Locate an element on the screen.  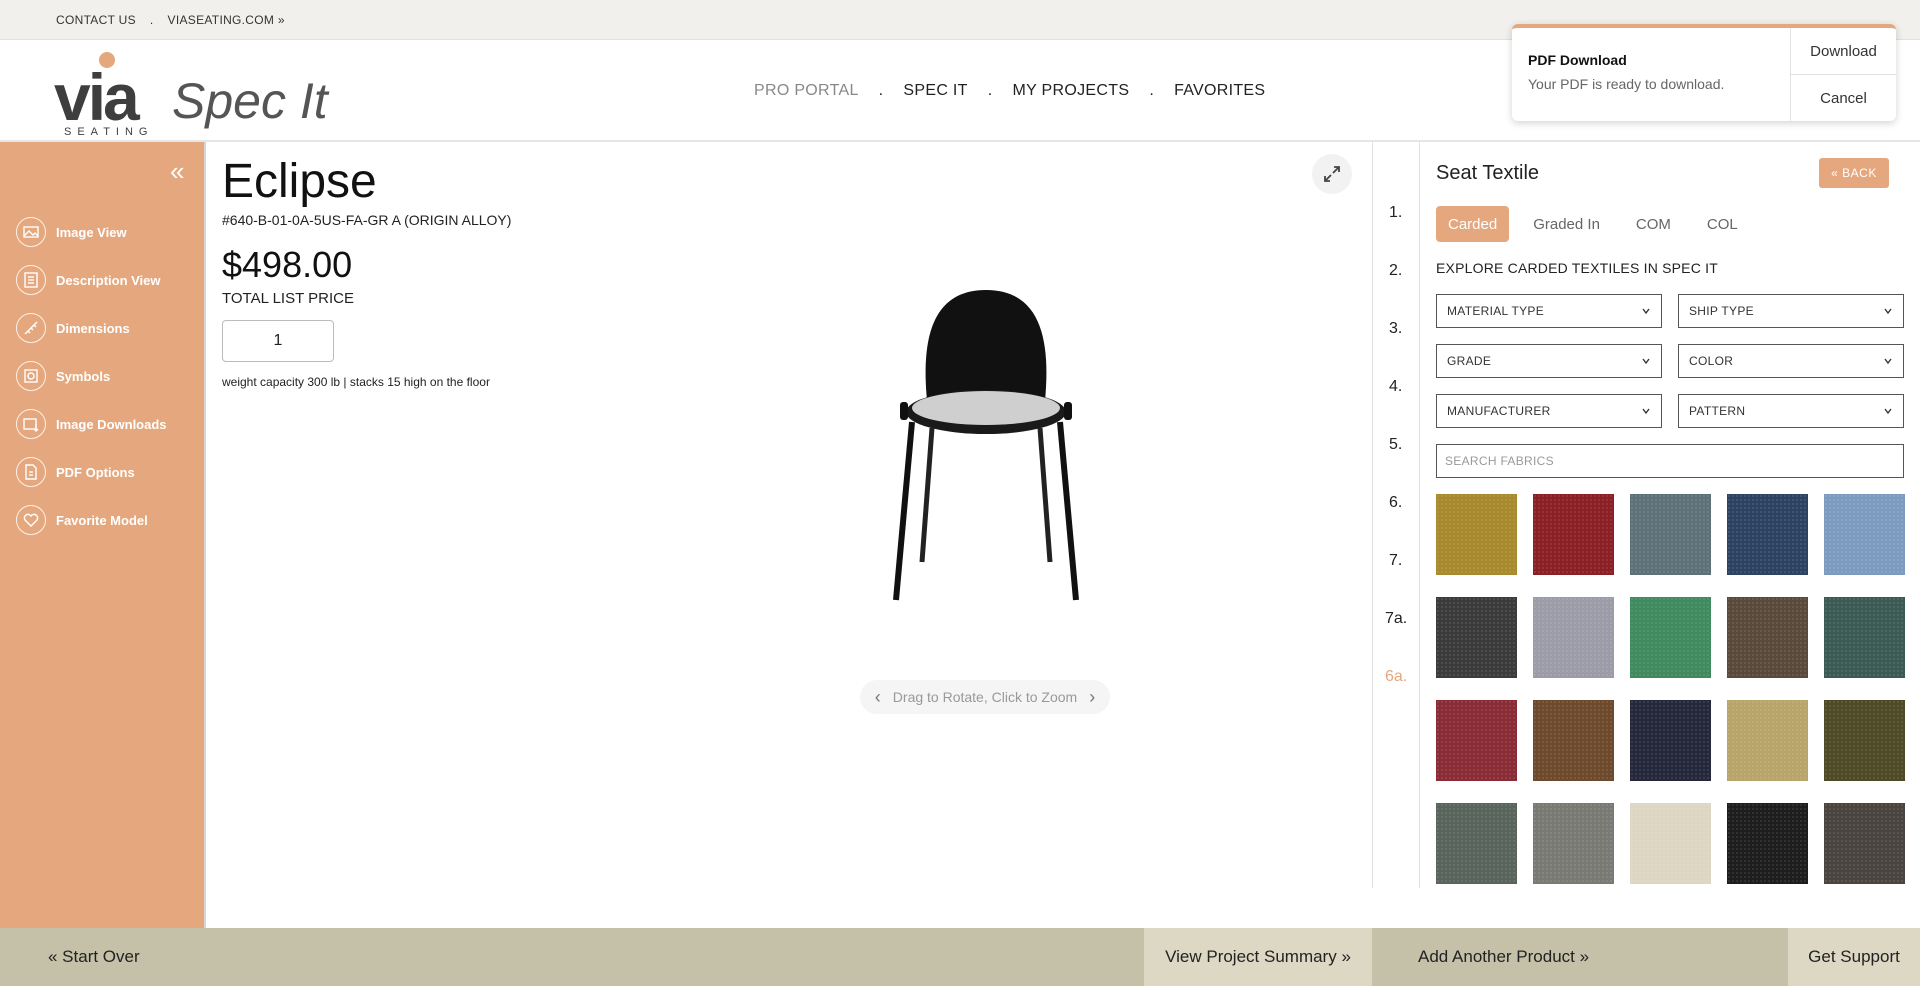
tab-graded-in: Graded In is located at coordinates (1566, 224).